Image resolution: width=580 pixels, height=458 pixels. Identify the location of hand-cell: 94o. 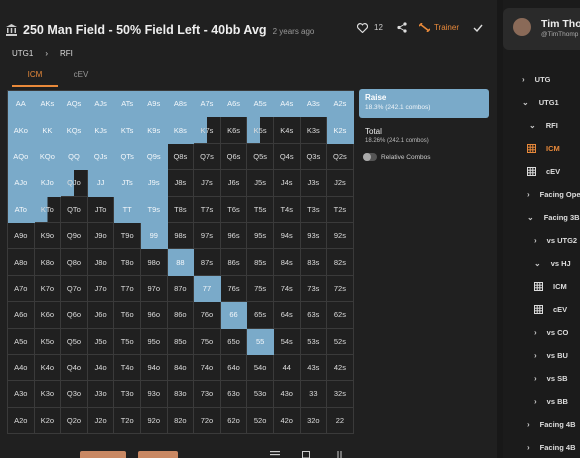
(154, 368).